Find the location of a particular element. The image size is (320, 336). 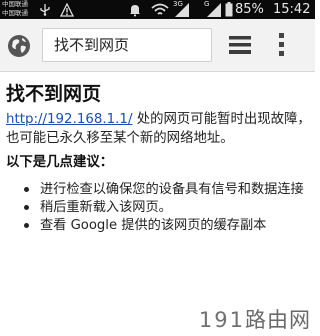

carrier-label-2: 中国联通 is located at coordinates (15, 13).